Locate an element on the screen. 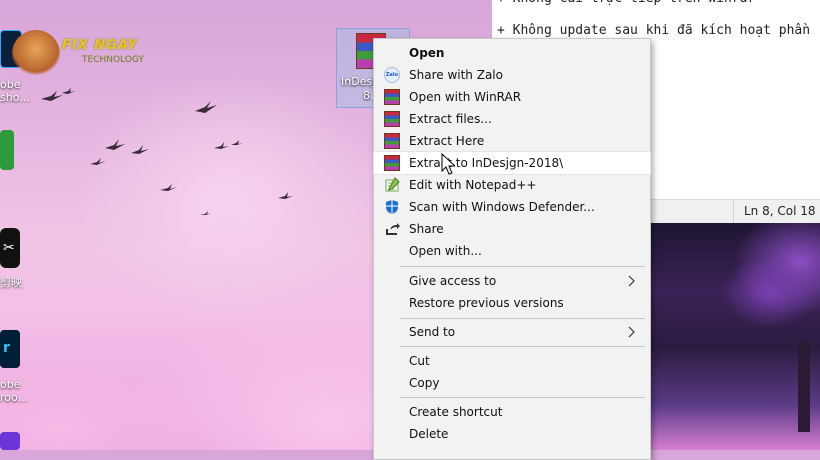 The height and width of the screenshot is (460, 820). menu-item-label: Share is located at coordinates (426, 229).